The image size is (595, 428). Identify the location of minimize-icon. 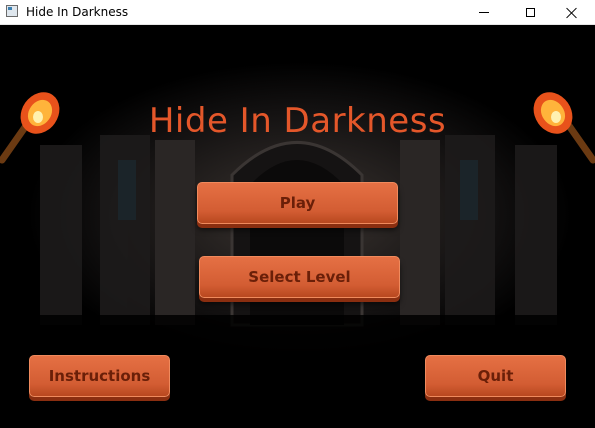
(484, 12).